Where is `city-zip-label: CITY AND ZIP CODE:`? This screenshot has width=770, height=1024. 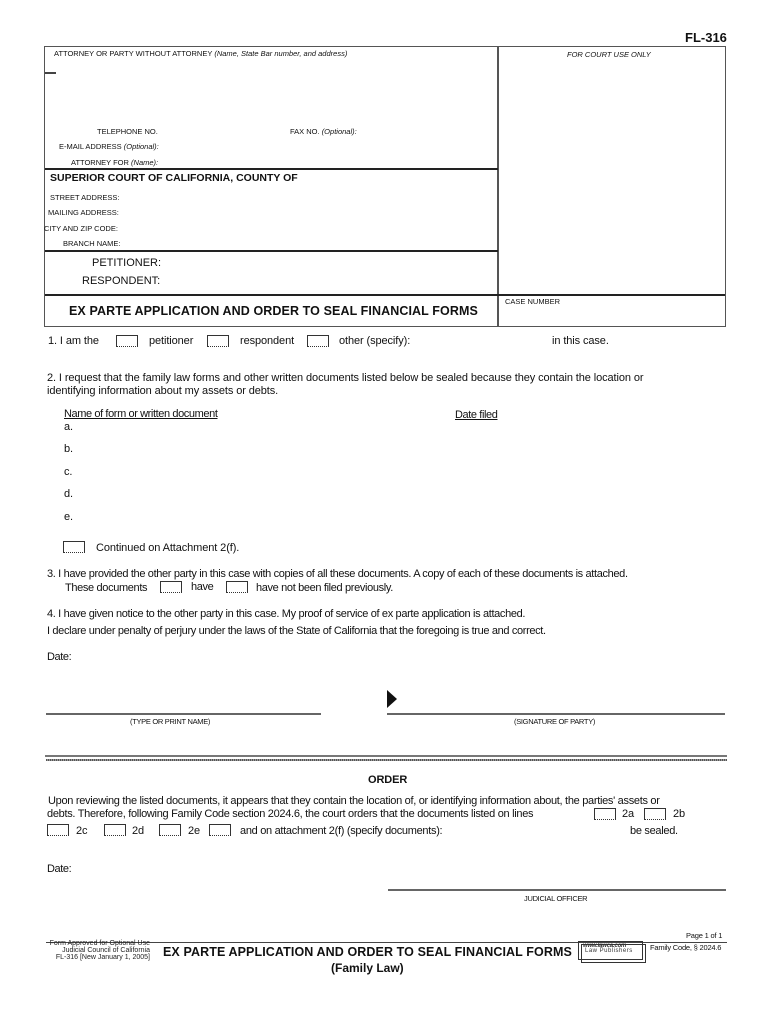
city-zip-label: CITY AND ZIP CODE: is located at coordinates (81, 228).